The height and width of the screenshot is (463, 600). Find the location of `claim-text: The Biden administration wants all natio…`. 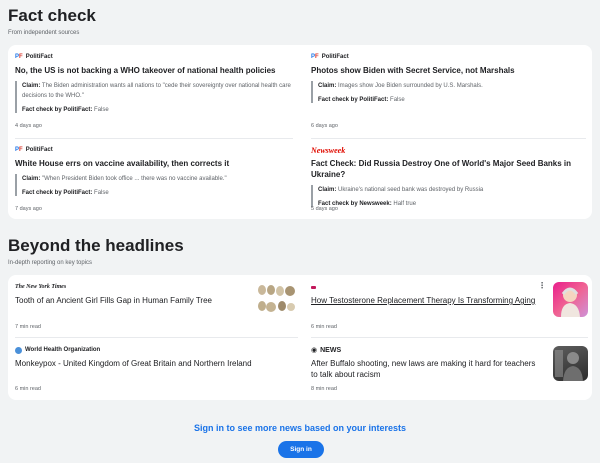

claim-text: The Biden administration wants all natio… is located at coordinates (156, 91).